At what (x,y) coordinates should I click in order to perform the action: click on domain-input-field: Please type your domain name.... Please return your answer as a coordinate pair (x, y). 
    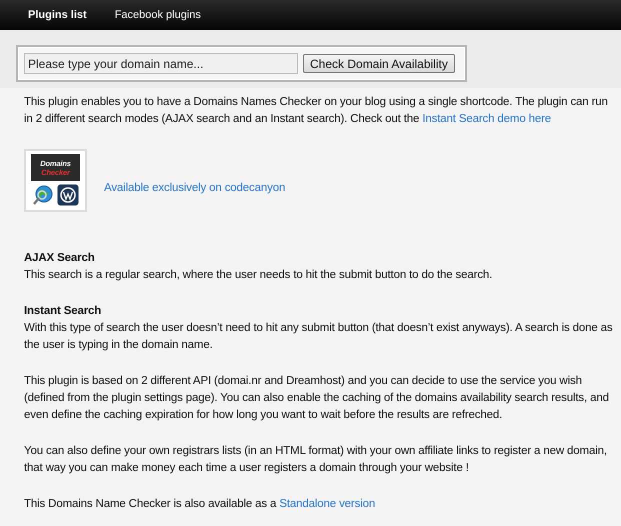
    Looking at the image, I should click on (161, 63).